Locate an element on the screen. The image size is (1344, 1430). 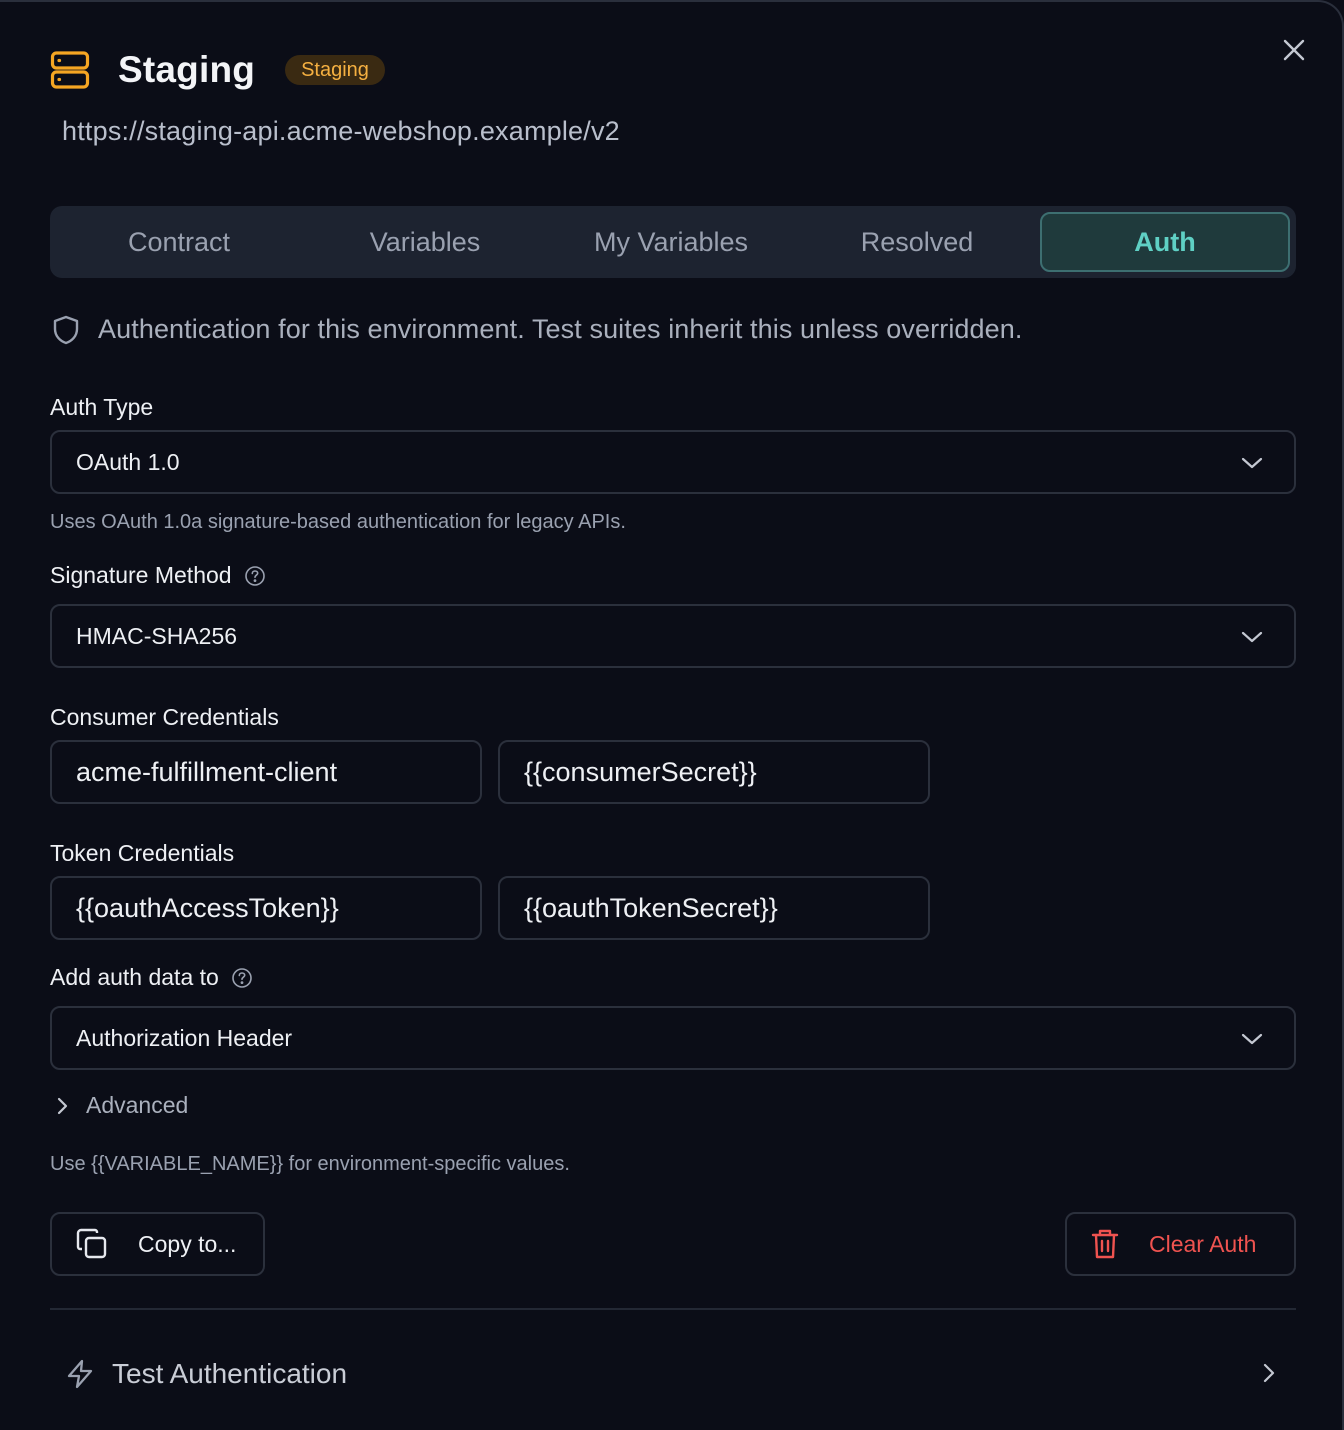
auth-type-label-text: Auth Type is located at coordinates (102, 407).